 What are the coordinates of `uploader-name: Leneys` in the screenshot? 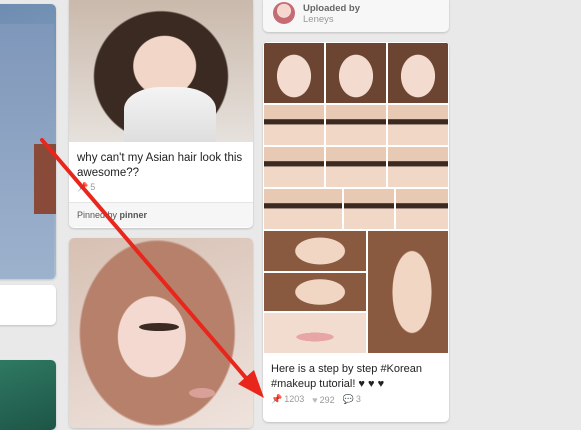 It's located at (318, 19).